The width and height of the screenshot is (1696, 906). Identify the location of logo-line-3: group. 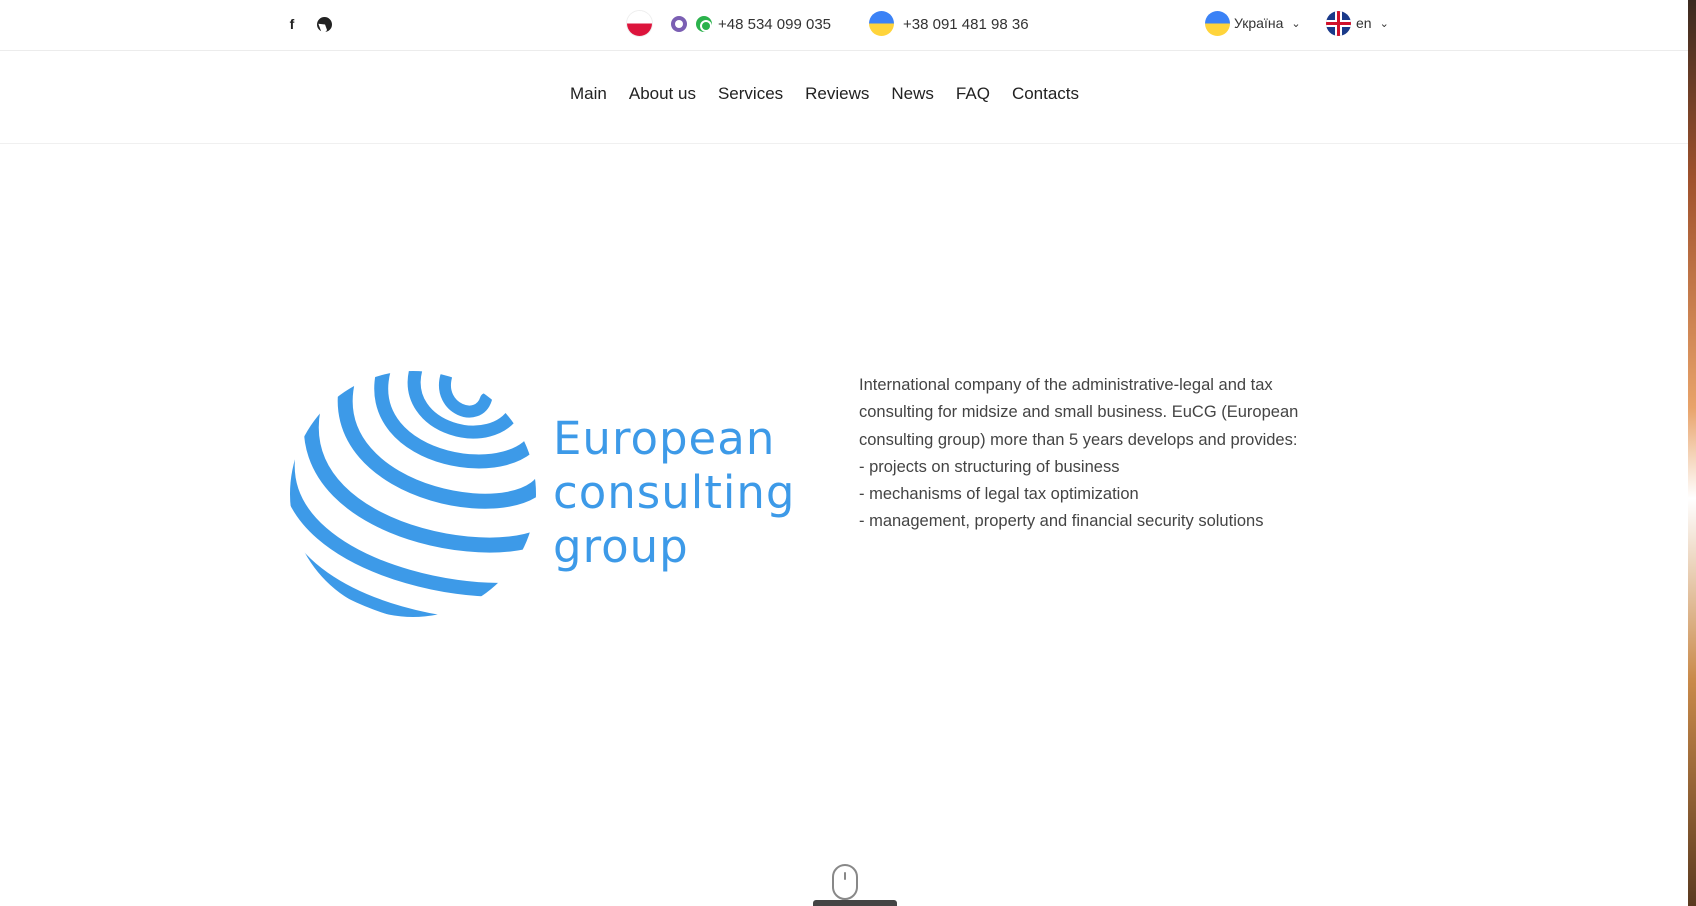
(621, 546).